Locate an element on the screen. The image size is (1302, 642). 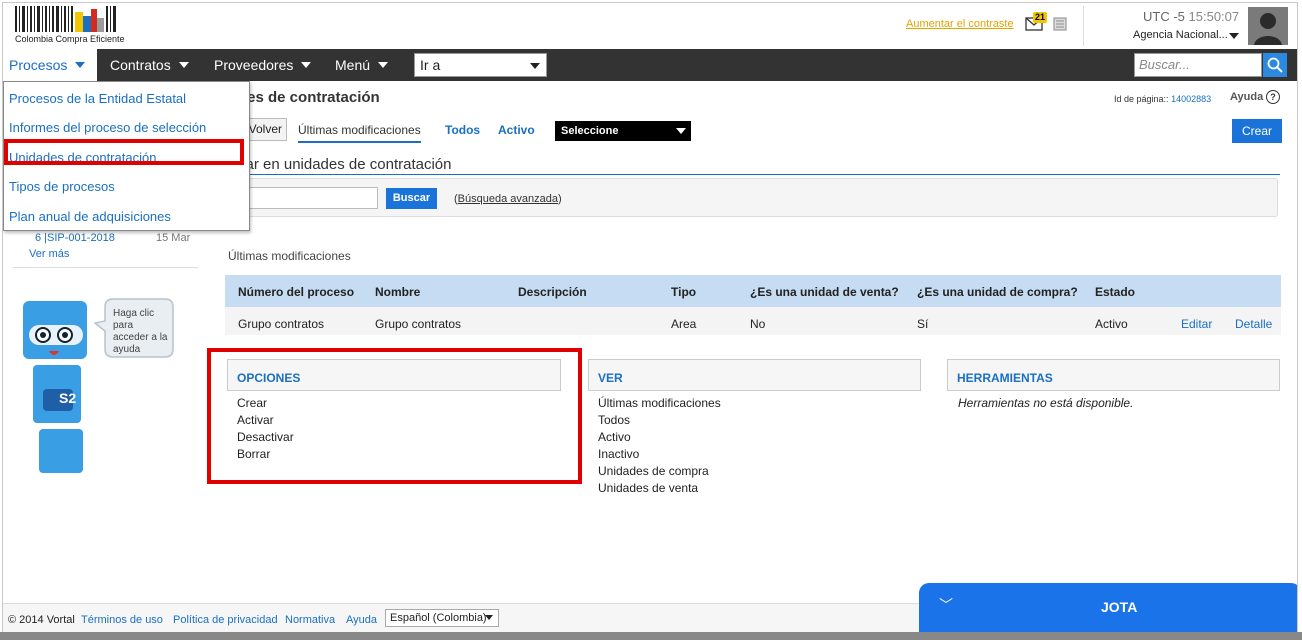
nav-proveedores: Proveedores is located at coordinates (262, 65).